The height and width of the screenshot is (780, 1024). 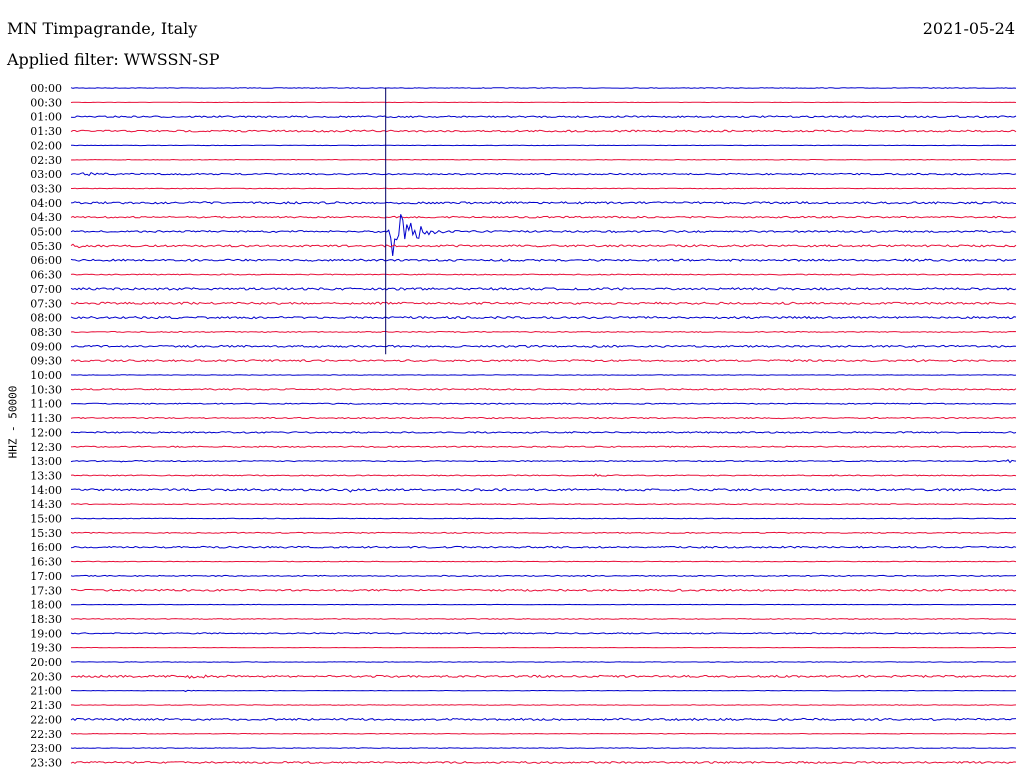 What do you see at coordinates (46, 246) in the screenshot?
I see `time-tick-label: 05:30` at bounding box center [46, 246].